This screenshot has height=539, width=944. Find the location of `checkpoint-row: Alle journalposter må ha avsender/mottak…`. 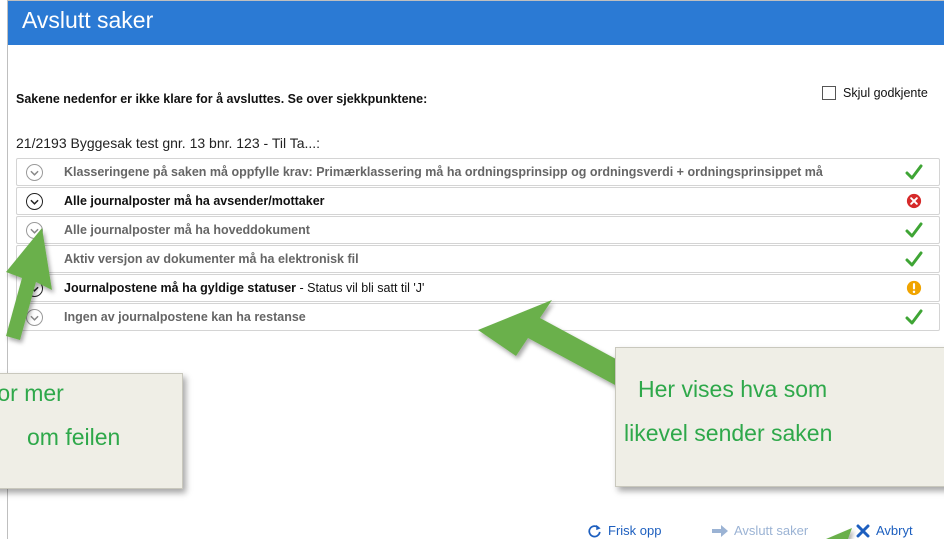

checkpoint-row: Alle journalposter må ha avsender/mottak… is located at coordinates (478, 201).